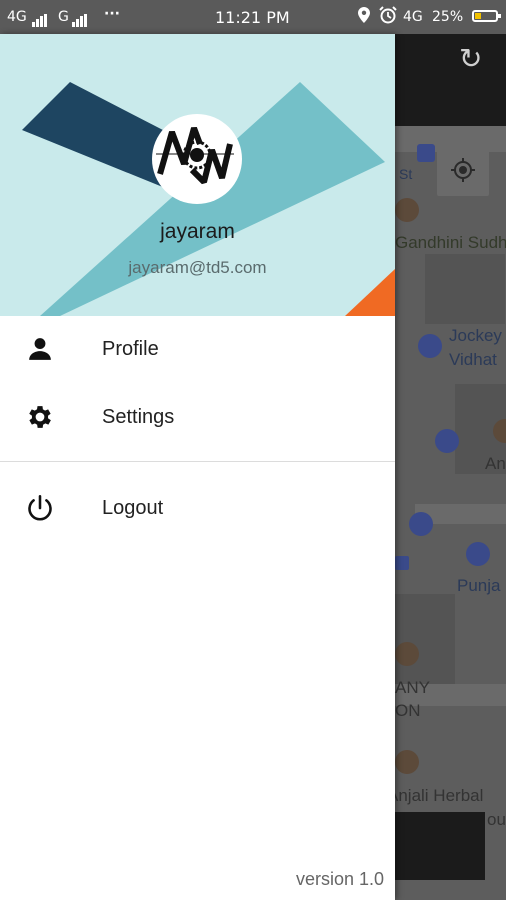 This screenshot has width=506, height=900. I want to click on battery-icon, so click(486, 16).